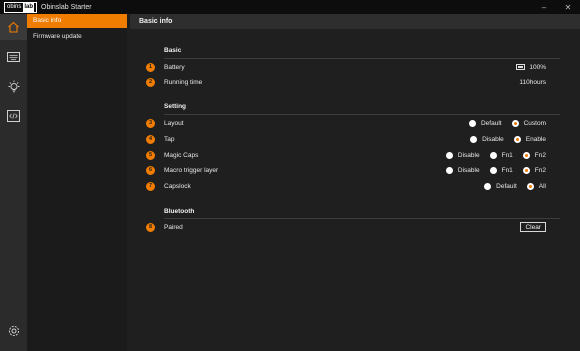 This screenshot has height=351, width=580. What do you see at coordinates (175, 106) in the screenshot?
I see `section-title-setting: Setting` at bounding box center [175, 106].